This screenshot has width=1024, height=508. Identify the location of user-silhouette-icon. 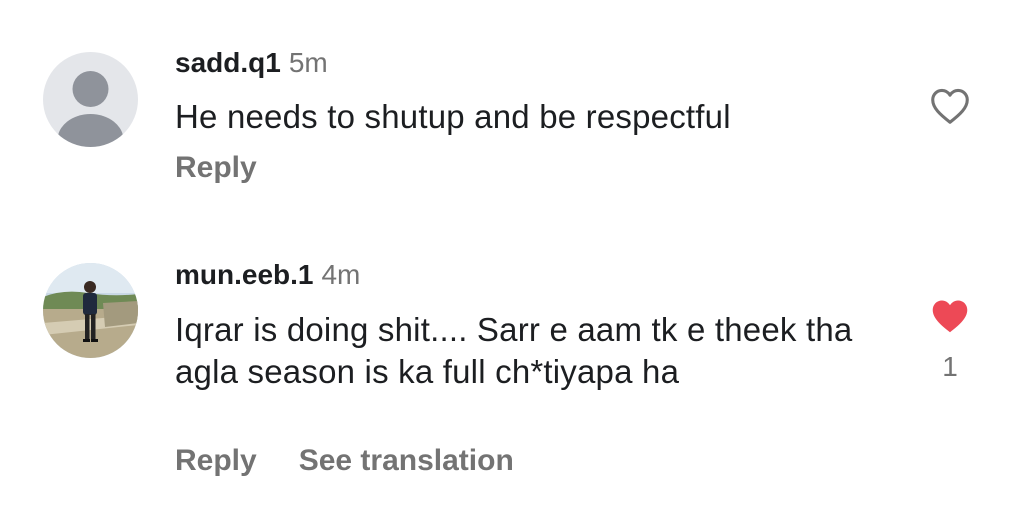
(90, 99).